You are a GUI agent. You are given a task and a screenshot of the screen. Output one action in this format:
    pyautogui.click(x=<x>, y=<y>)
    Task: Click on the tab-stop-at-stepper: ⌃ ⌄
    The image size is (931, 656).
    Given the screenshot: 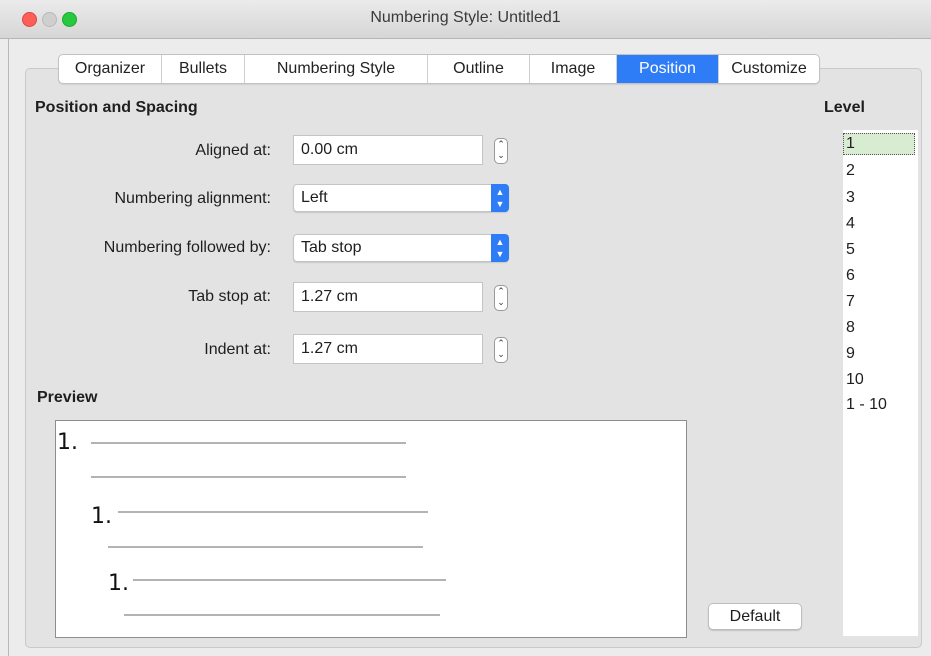 What is the action you would take?
    pyautogui.click(x=501, y=298)
    